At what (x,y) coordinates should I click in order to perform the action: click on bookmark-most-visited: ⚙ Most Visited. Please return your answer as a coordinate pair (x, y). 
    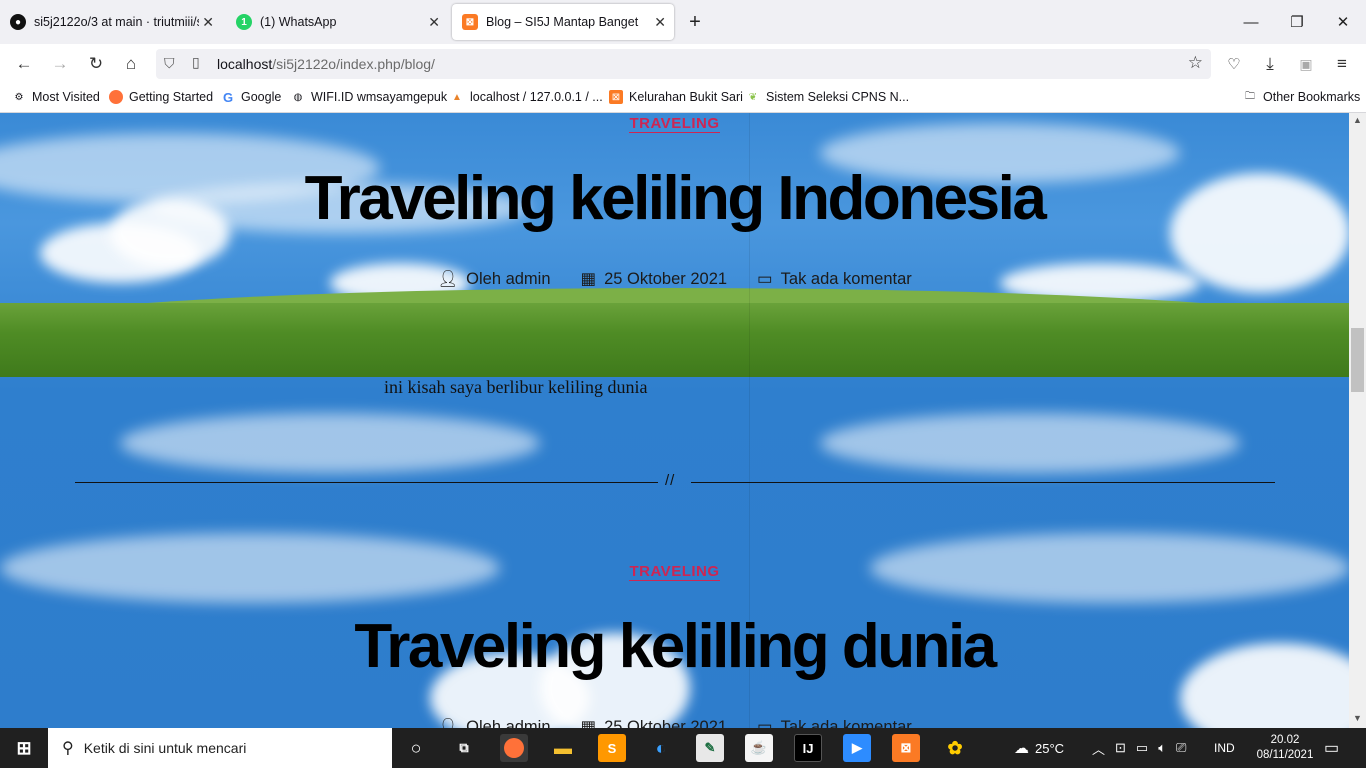
    Looking at the image, I should click on (56, 97).